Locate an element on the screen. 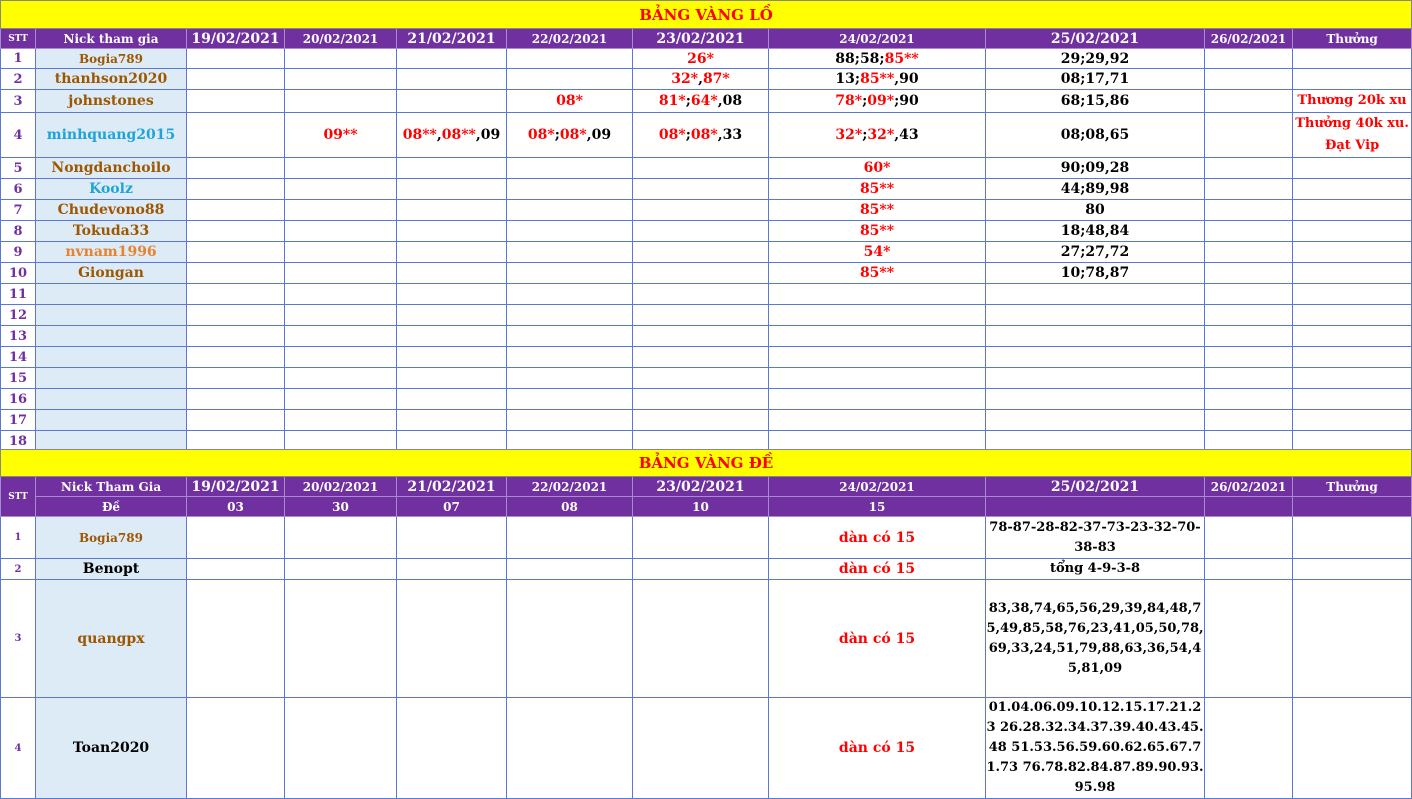  date-header: 23/02/2021 is located at coordinates (700, 486).